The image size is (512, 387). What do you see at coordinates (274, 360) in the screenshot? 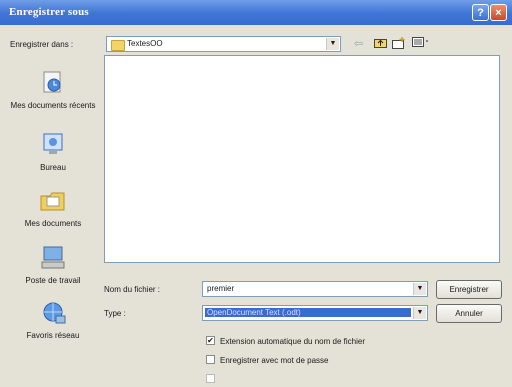
I see `password-label: Enregistrer avec mot de passe` at bounding box center [274, 360].